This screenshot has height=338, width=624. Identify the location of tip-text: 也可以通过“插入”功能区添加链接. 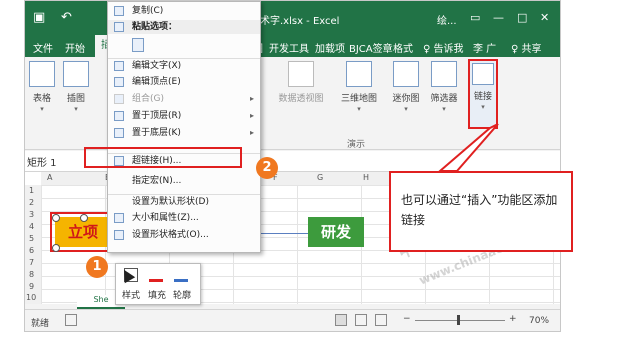
(479, 210).